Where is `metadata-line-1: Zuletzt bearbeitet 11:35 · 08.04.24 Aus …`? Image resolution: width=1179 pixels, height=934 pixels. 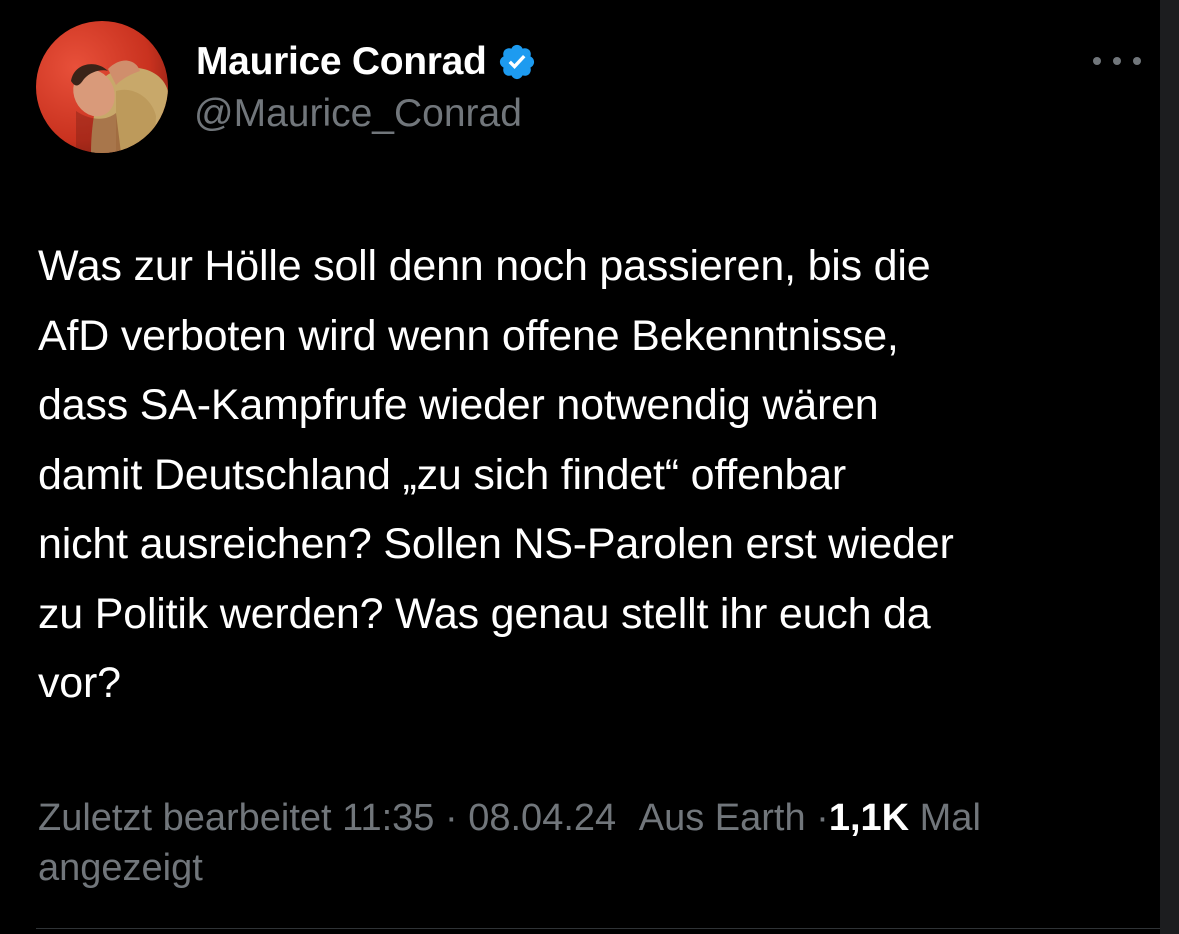 metadata-line-1: Zuletzt bearbeitet 11:35 · 08.04.24 Aus … is located at coordinates (588, 818).